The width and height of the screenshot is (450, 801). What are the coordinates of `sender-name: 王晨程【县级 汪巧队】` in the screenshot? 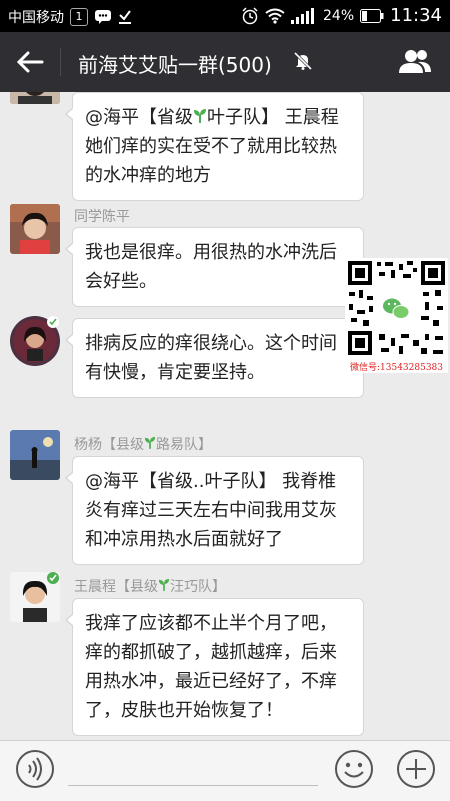 It's located at (150, 586).